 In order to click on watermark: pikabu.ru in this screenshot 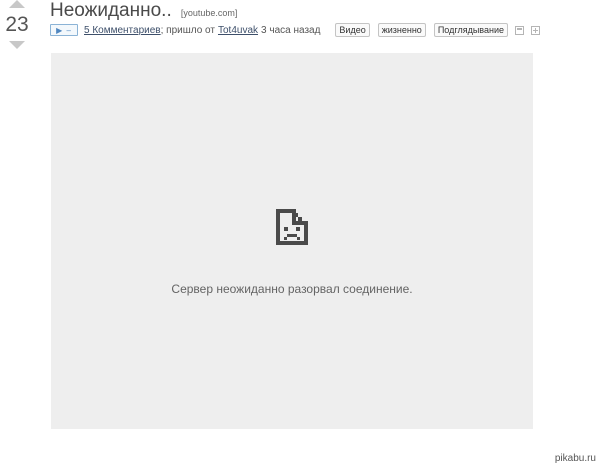, I will do `click(575, 458)`.